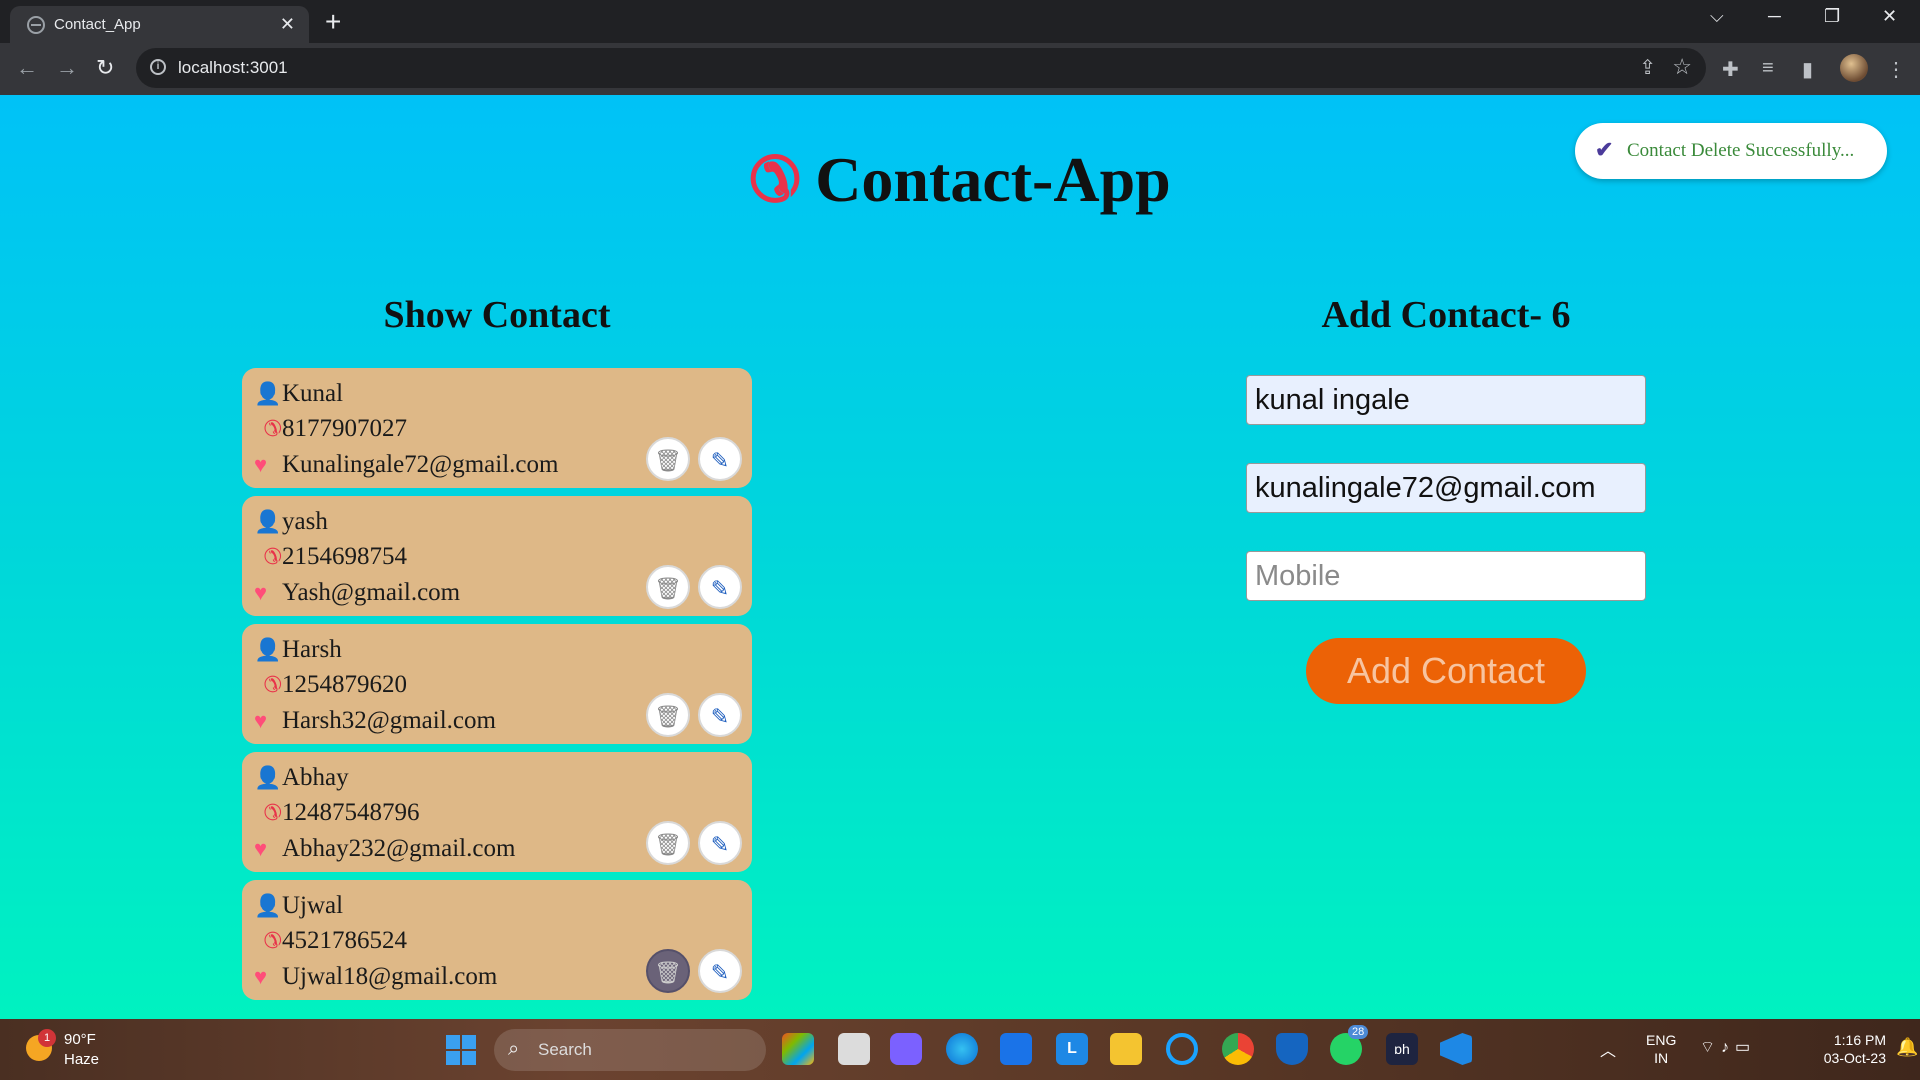  Describe the element at coordinates (1841, 1049) in the screenshot. I see `clock: 1:16 PM 03-Oct-23` at that location.